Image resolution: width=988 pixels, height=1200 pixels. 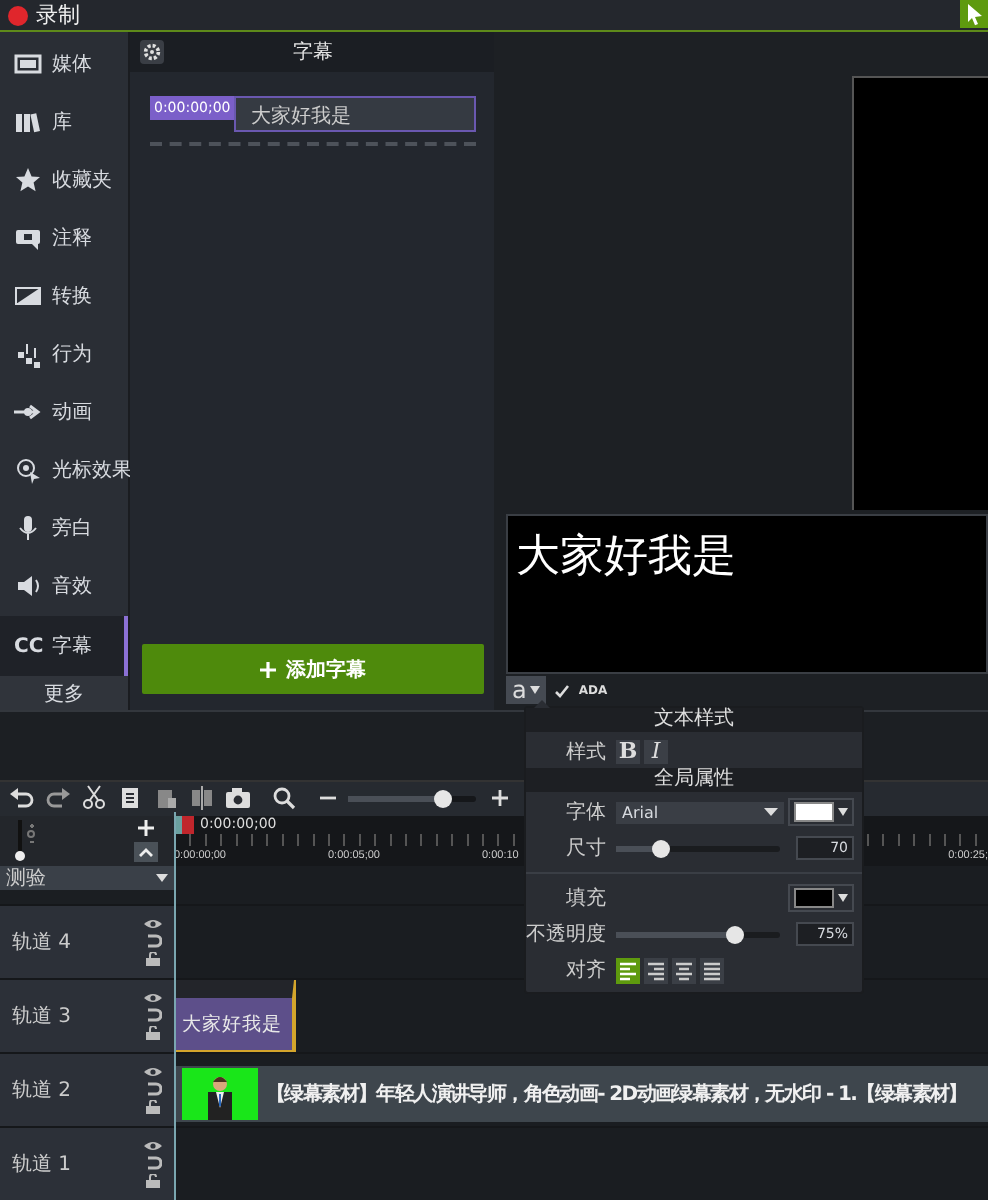 I want to click on caption-editor: 大家好我是, so click(x=747, y=594).